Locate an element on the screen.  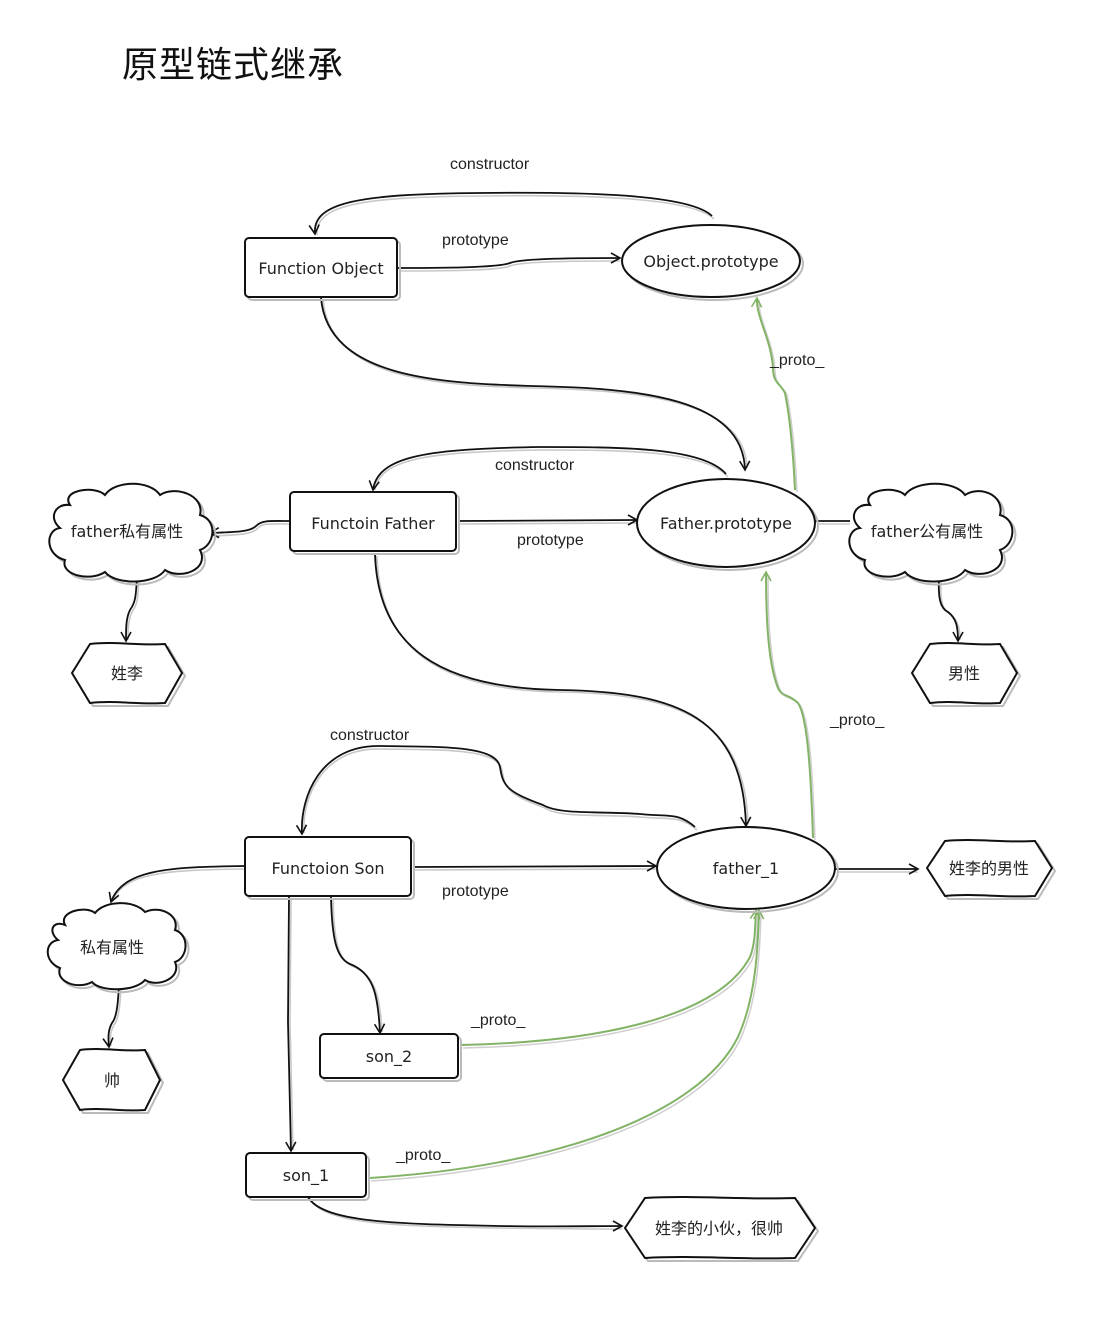
node-li-guy: 姓李的小伙，很帅 is located at coordinates (721, 1229).